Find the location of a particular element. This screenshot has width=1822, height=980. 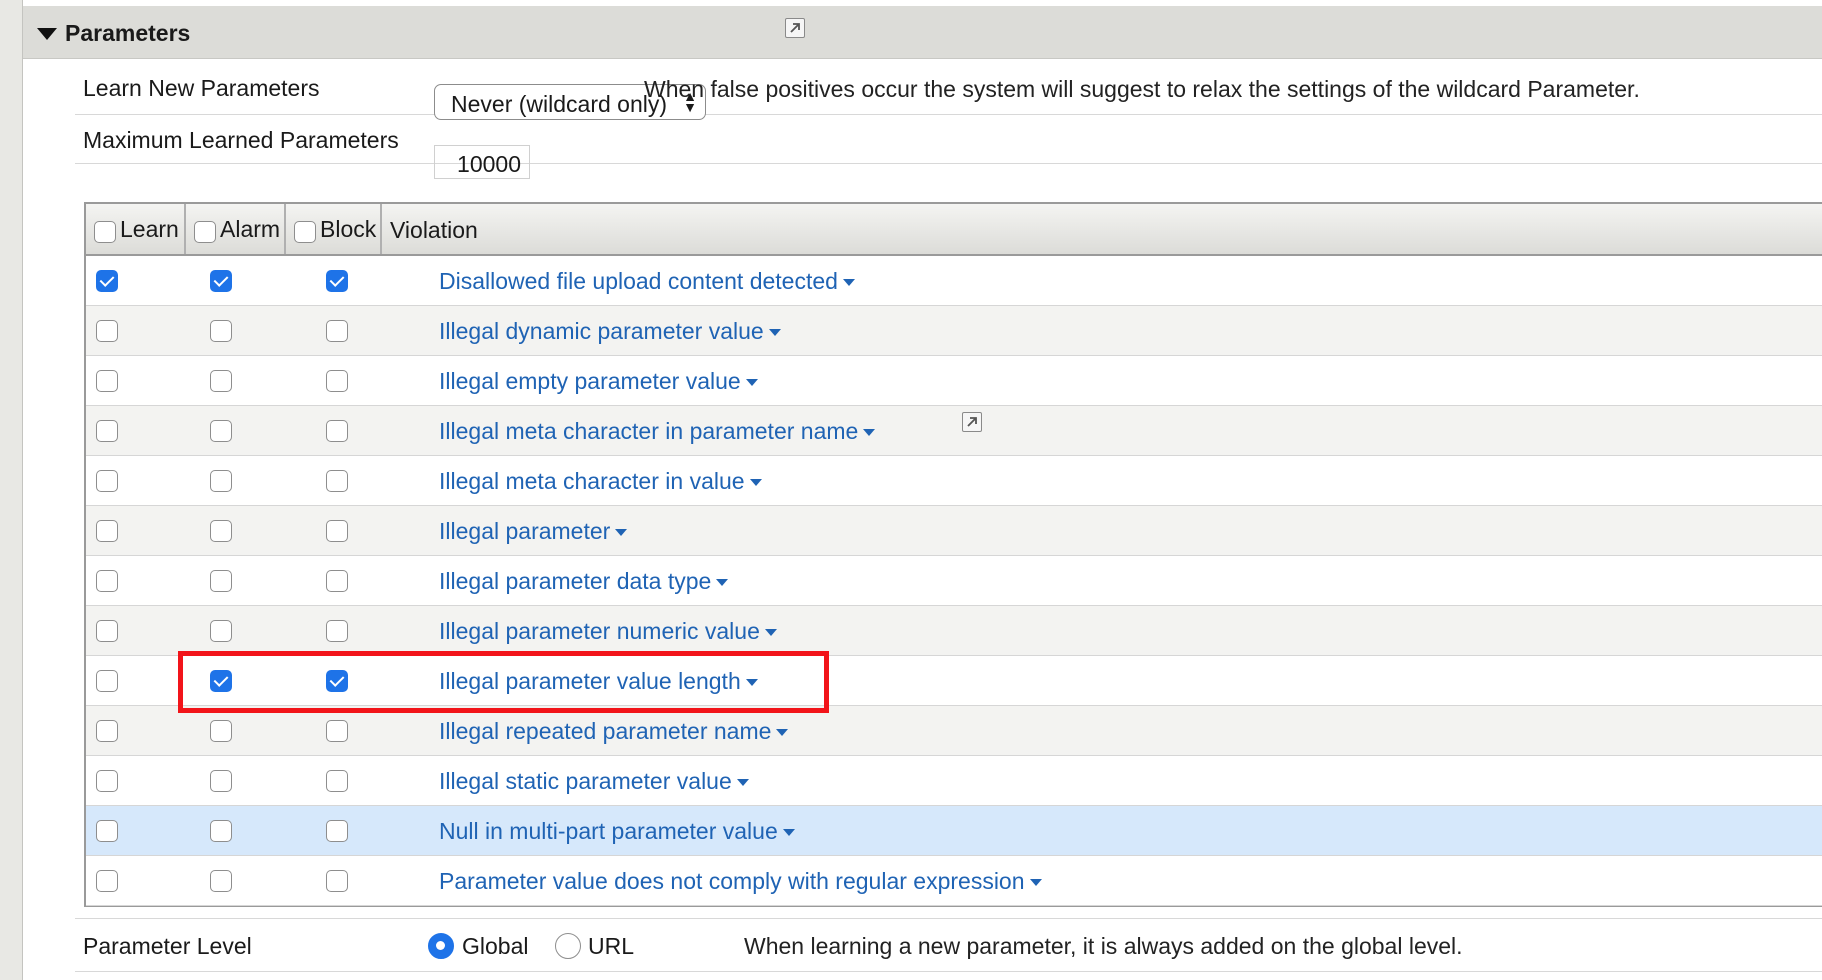

block-all-checkbox is located at coordinates (305, 232).